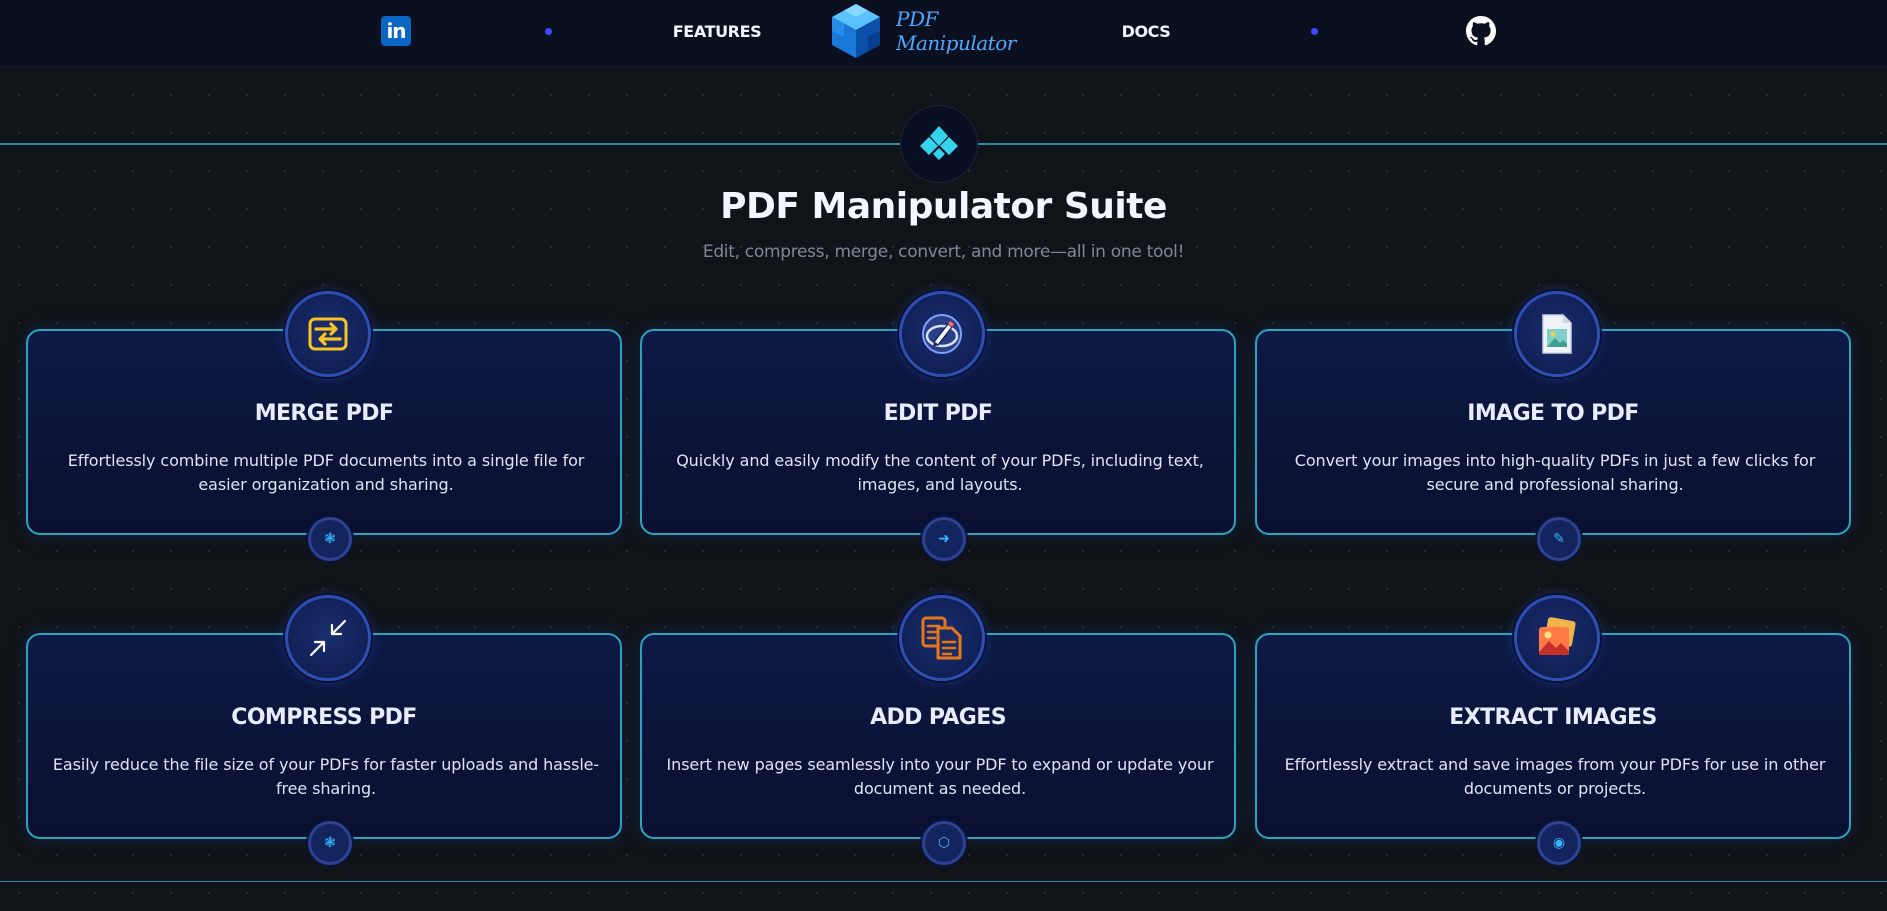  Describe the element at coordinates (944, 843) in the screenshot. I see `hexagon-icon: ⬡` at that location.